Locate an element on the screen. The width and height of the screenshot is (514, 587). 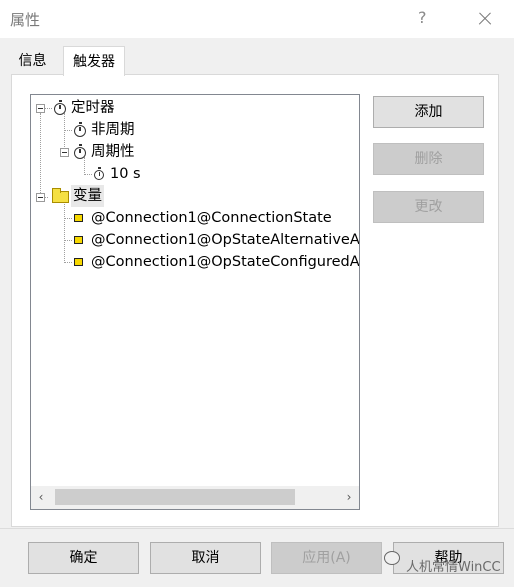
footer-divider is located at coordinates (257, 528).